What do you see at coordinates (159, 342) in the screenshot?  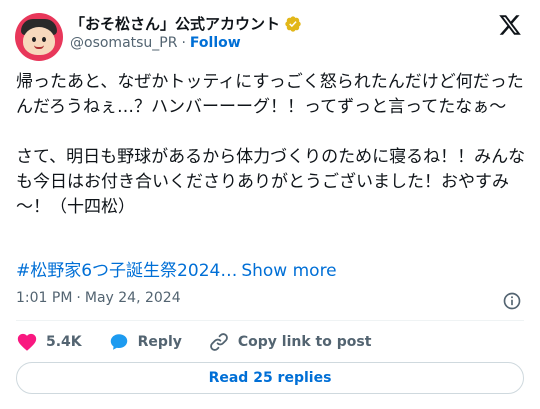 I see `reply-label: Reply` at bounding box center [159, 342].